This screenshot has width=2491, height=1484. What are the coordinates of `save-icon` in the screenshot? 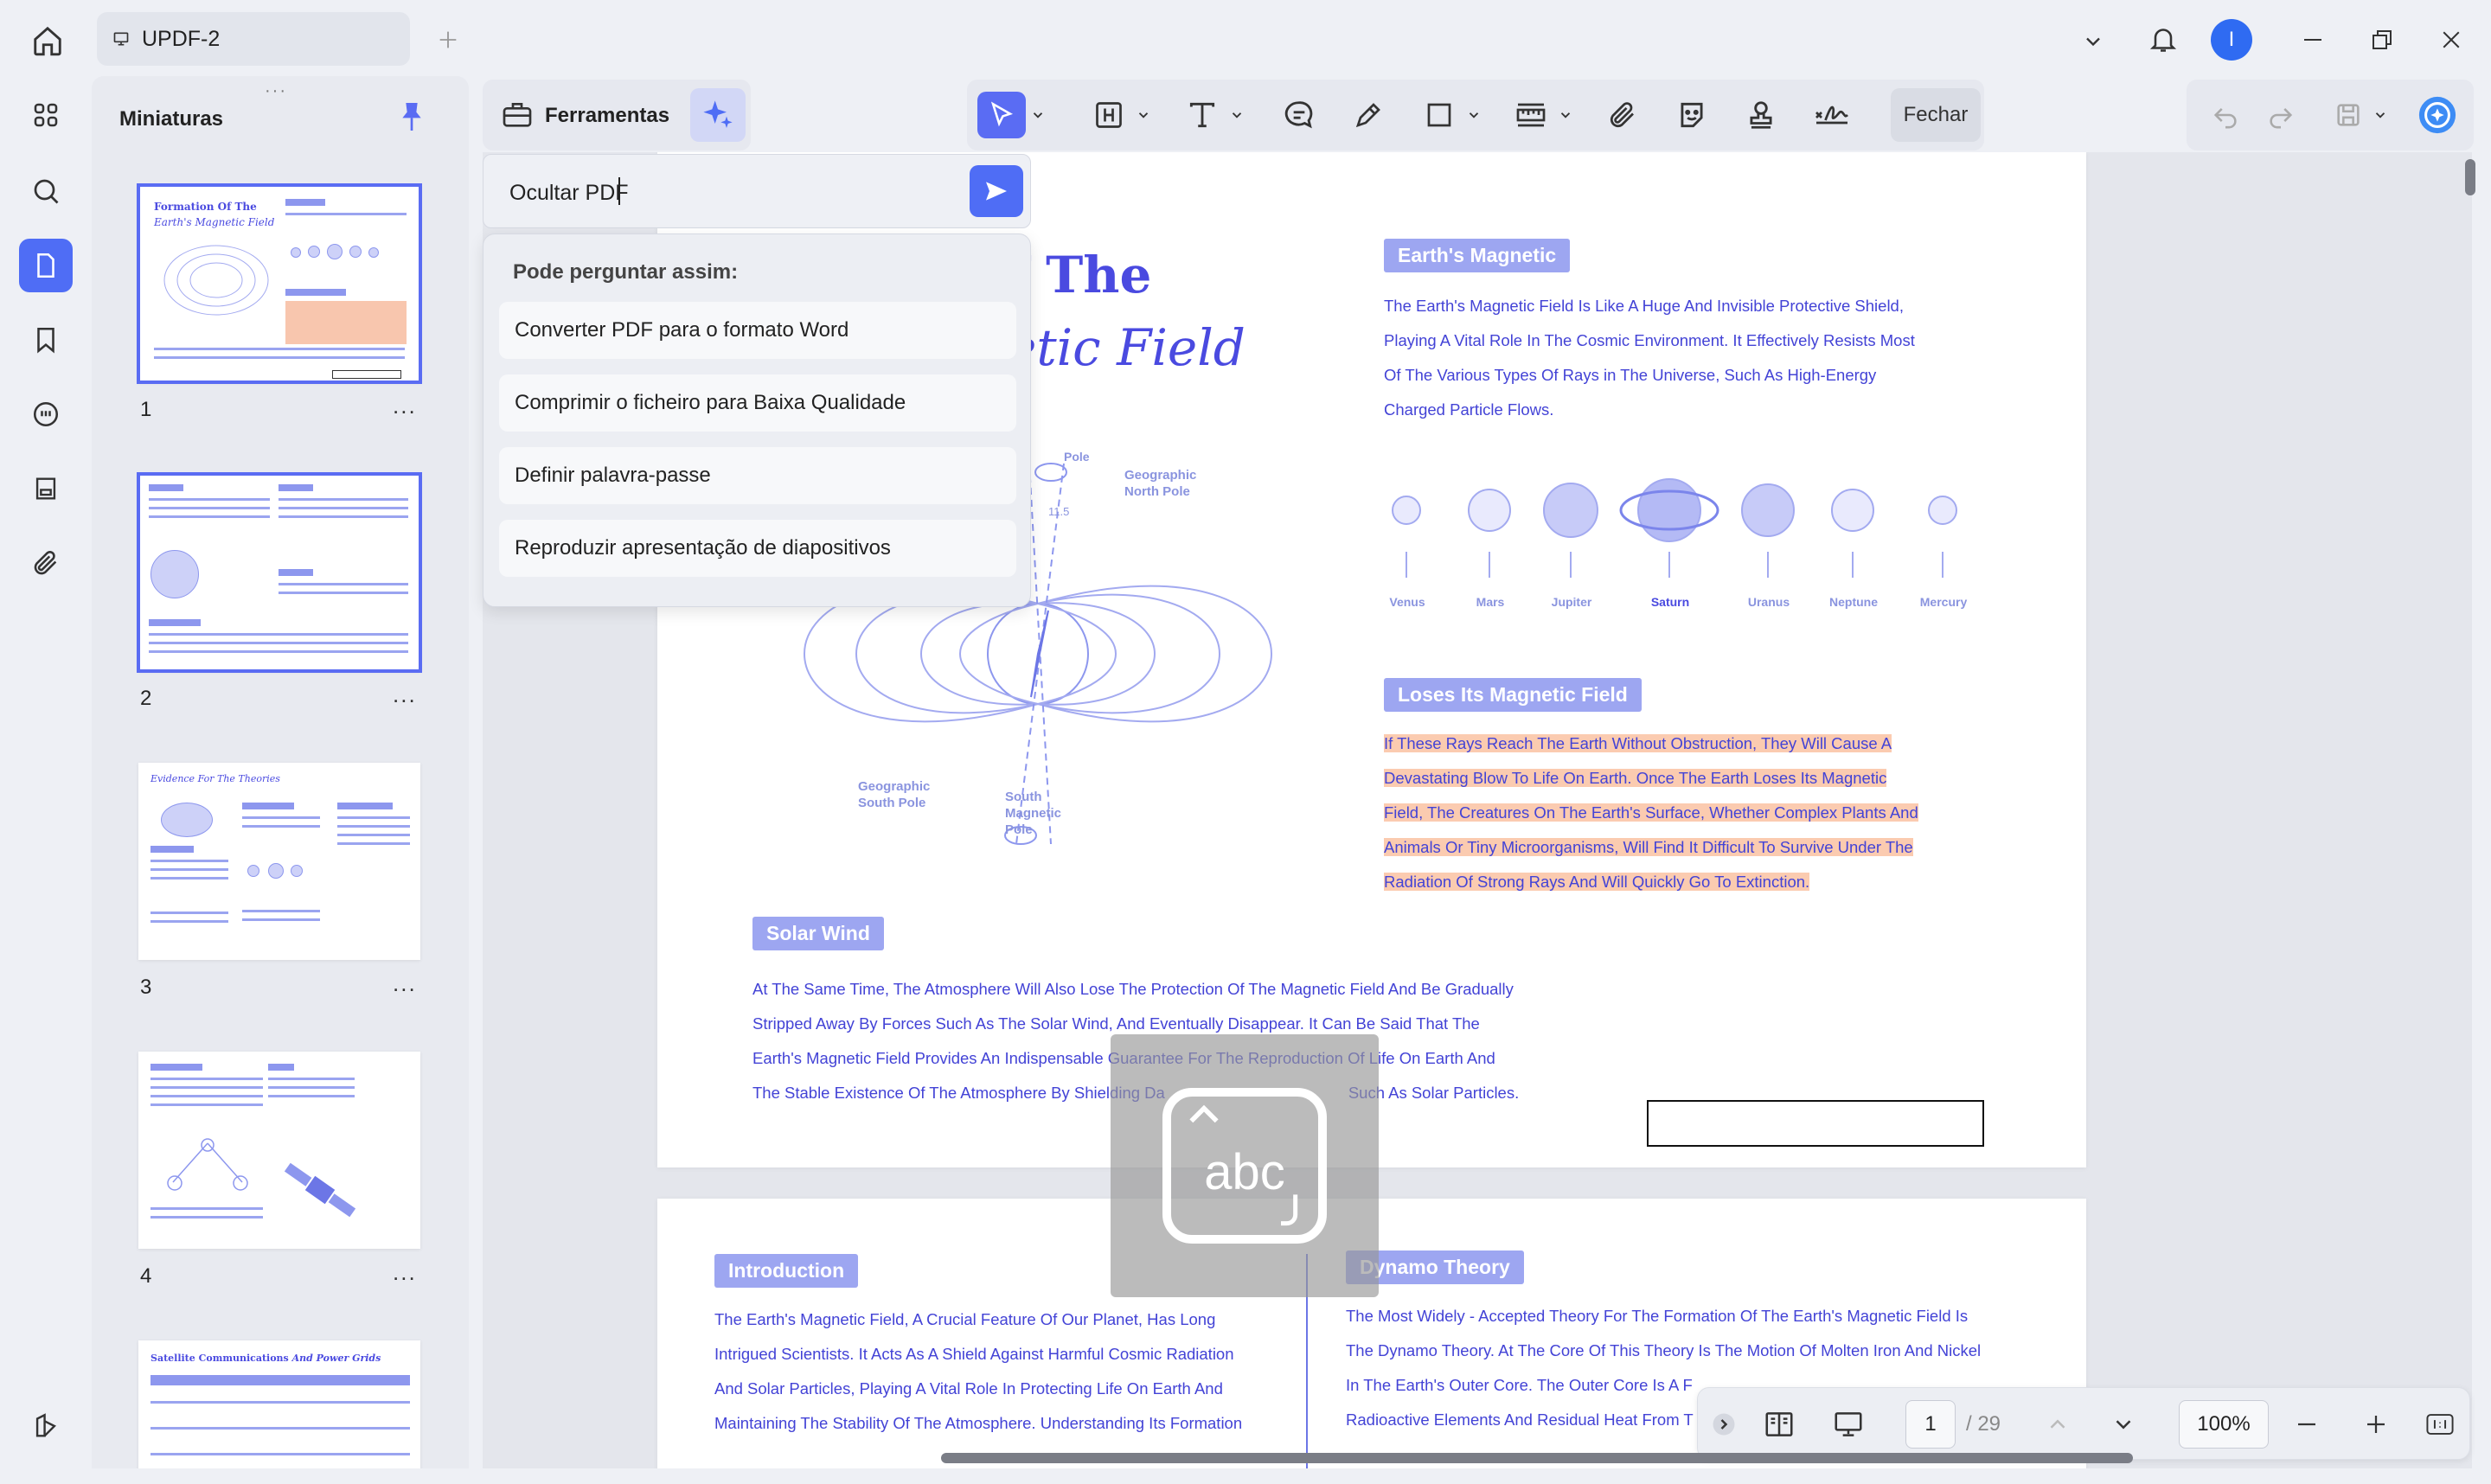 It's located at (2349, 115).